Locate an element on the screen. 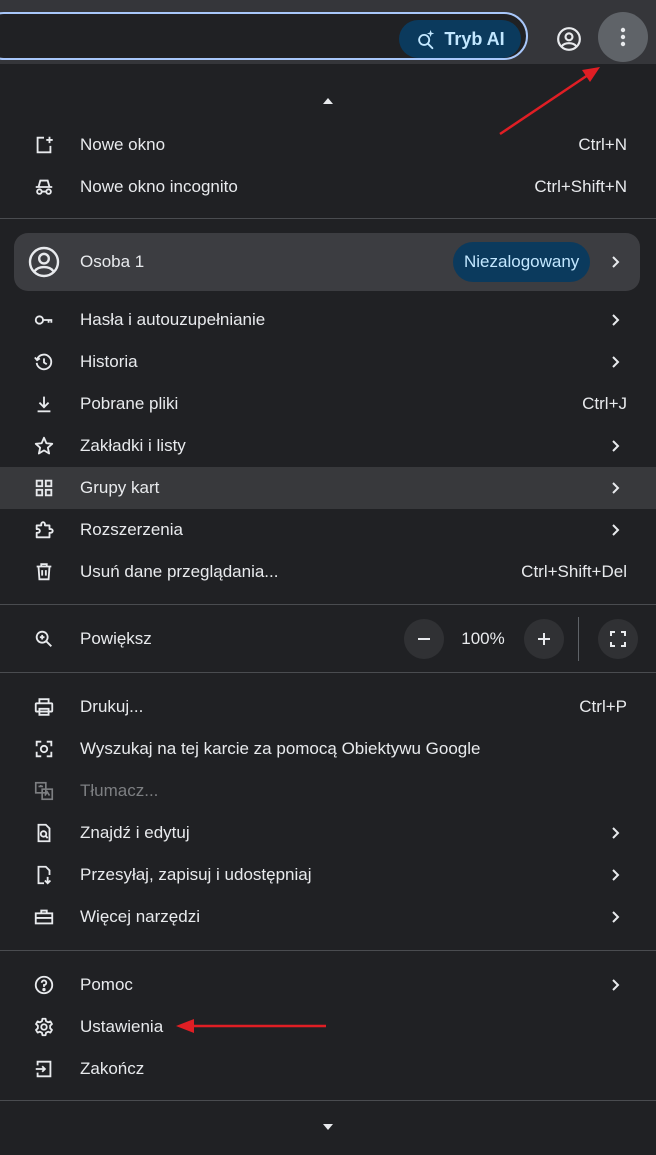 This screenshot has height=1155, width=656. browser-menu-button is located at coordinates (623, 37).